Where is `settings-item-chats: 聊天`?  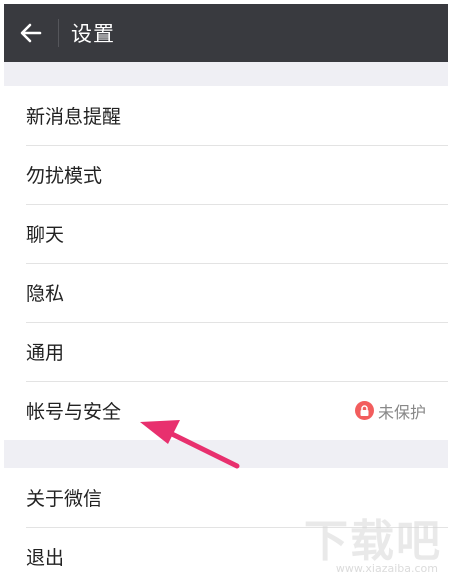
settings-item-chats: 聊天 is located at coordinates (226, 233).